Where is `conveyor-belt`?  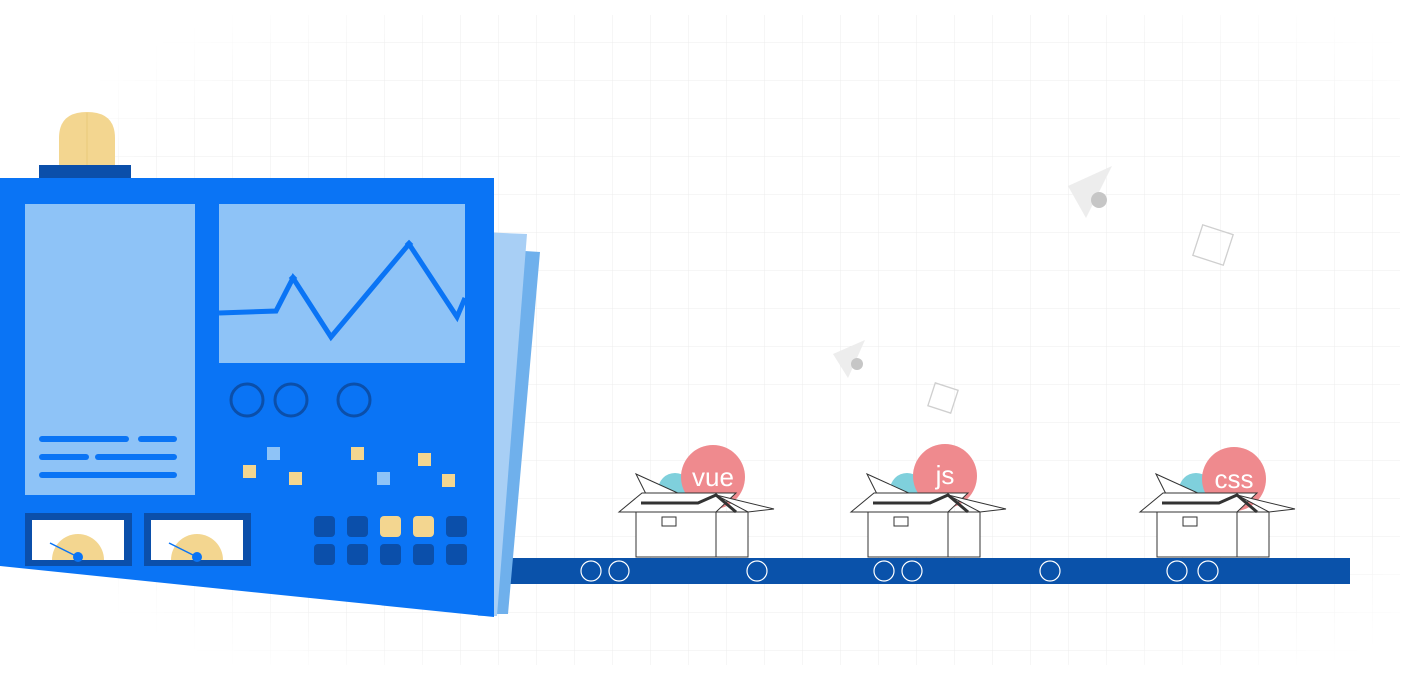
conveyor-belt is located at coordinates (927, 571).